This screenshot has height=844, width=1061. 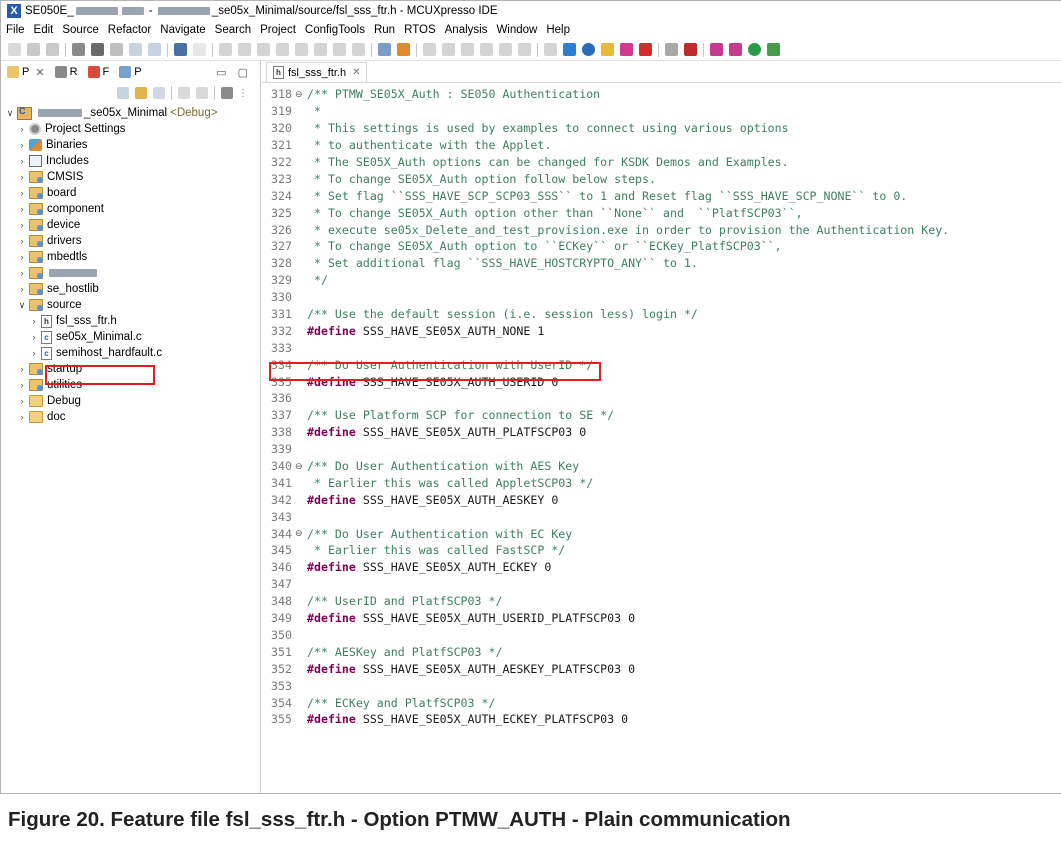 I want to click on tree-item-se05x-minimal-c: › c se05x_Minimal.c, so click(x=130, y=337).